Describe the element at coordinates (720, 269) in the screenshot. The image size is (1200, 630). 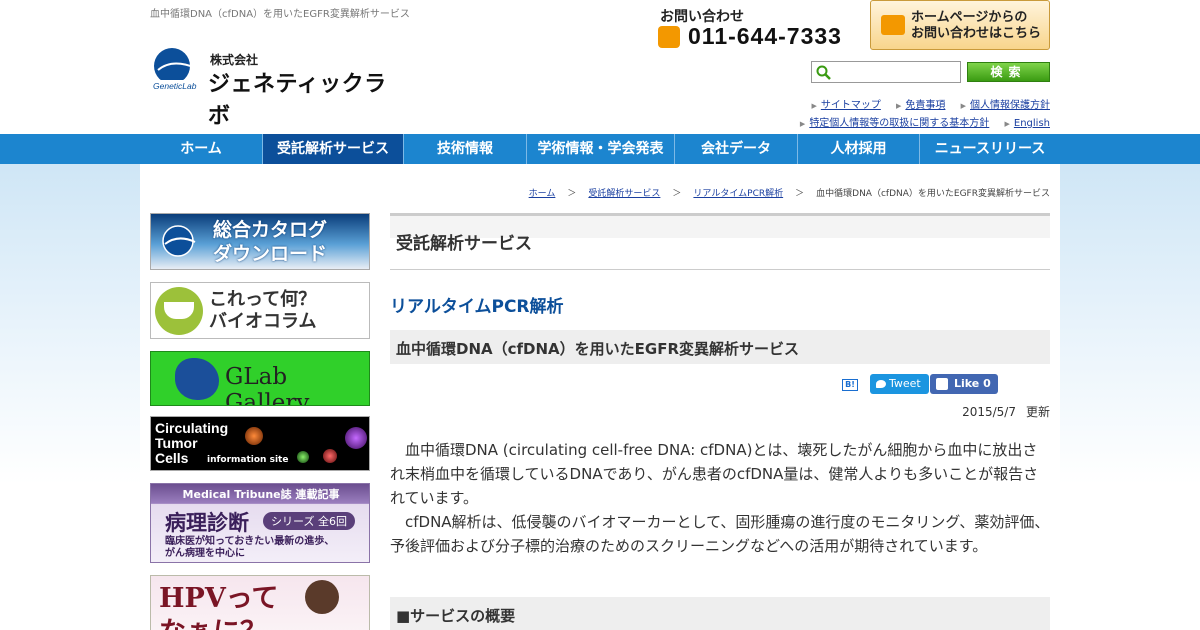
I see `divider` at that location.